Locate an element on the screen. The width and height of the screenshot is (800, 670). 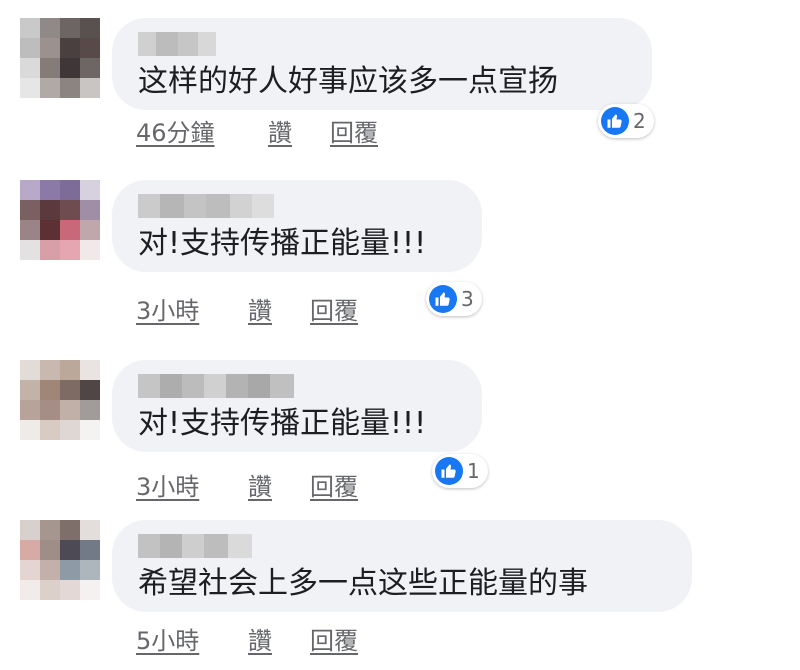
reaction-badge: 2 is located at coordinates (626, 121).